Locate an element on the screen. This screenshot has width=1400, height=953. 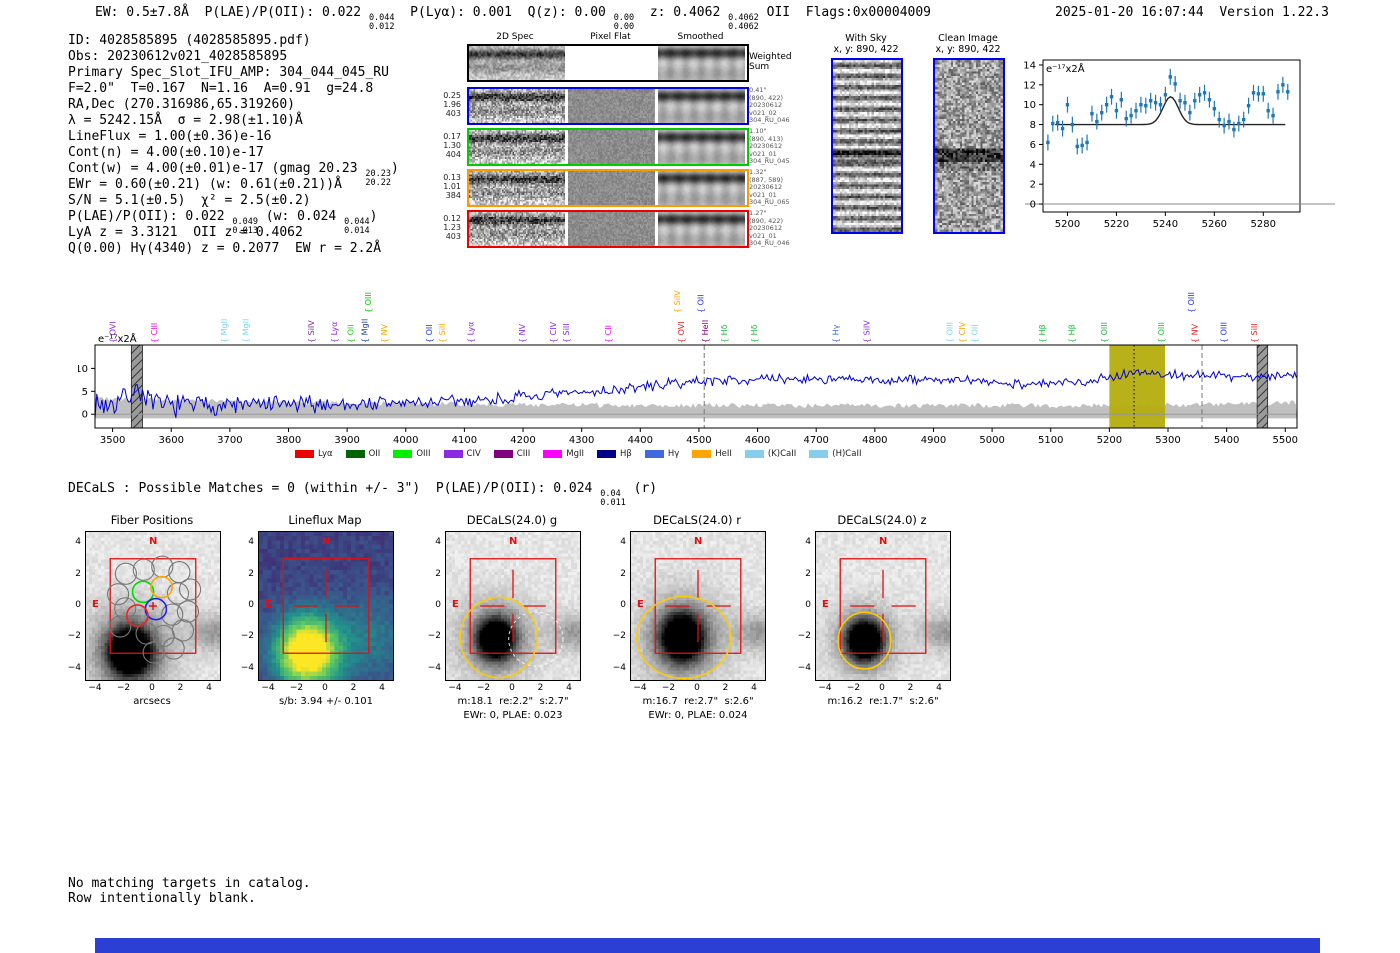
panel-caption-1: m:18.1 re:2.2" s:2.7" is located at coordinates (513, 701).